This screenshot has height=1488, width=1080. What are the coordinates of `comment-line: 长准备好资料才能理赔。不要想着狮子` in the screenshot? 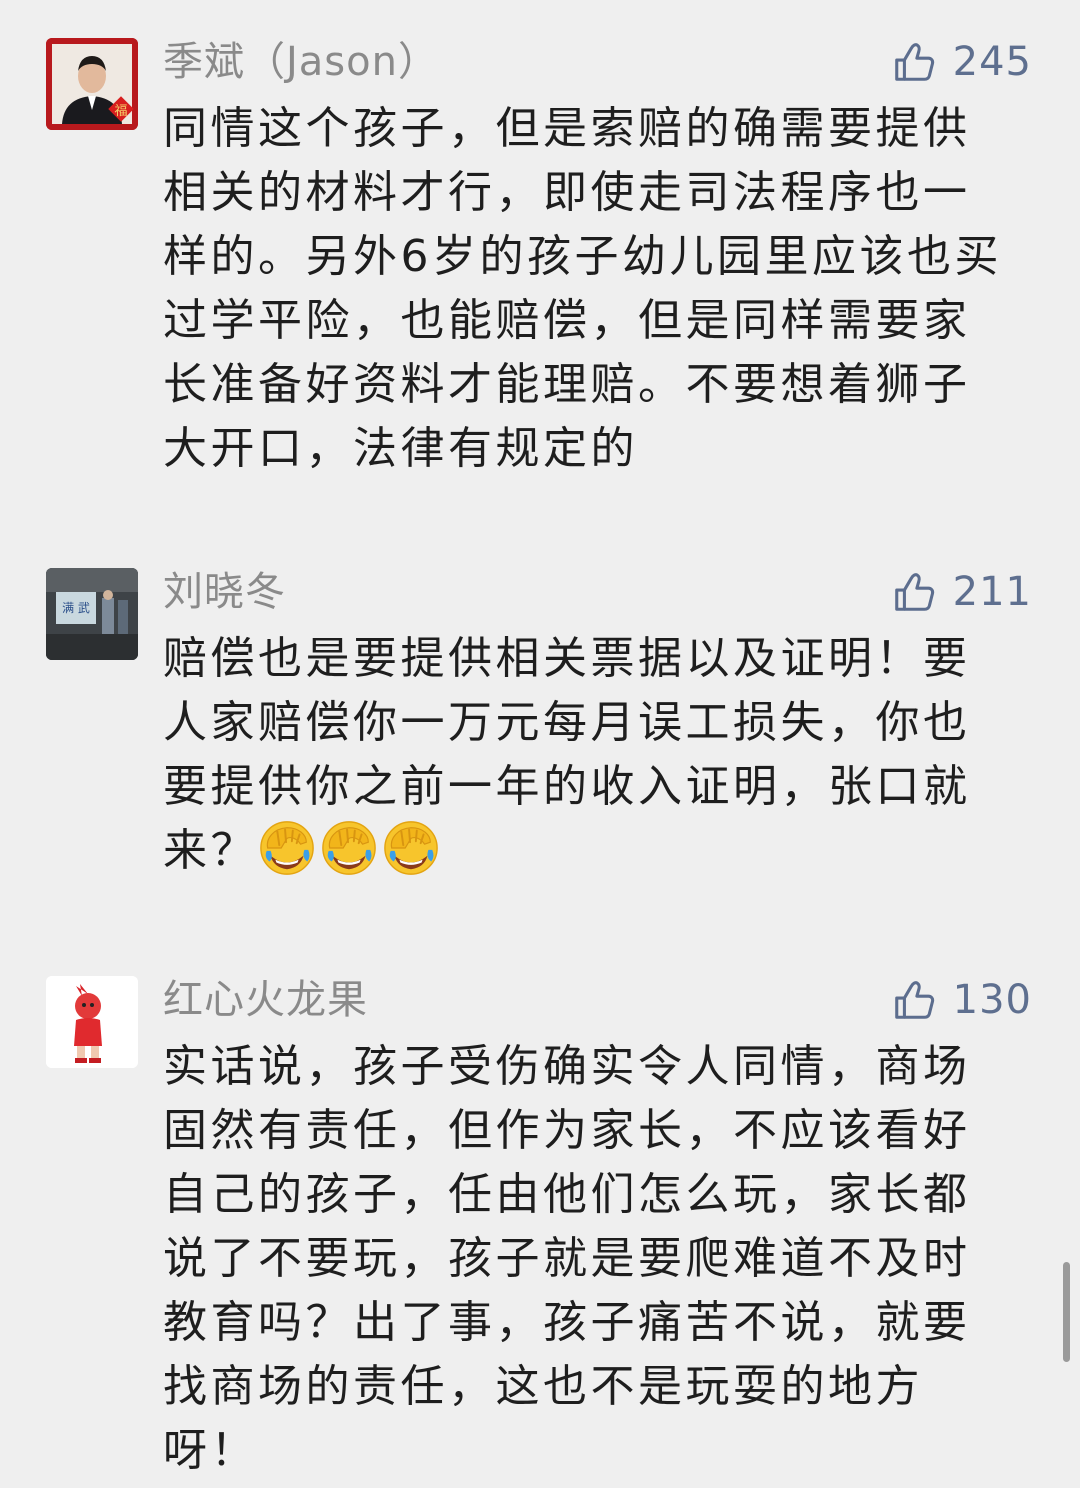 It's located at (567, 384).